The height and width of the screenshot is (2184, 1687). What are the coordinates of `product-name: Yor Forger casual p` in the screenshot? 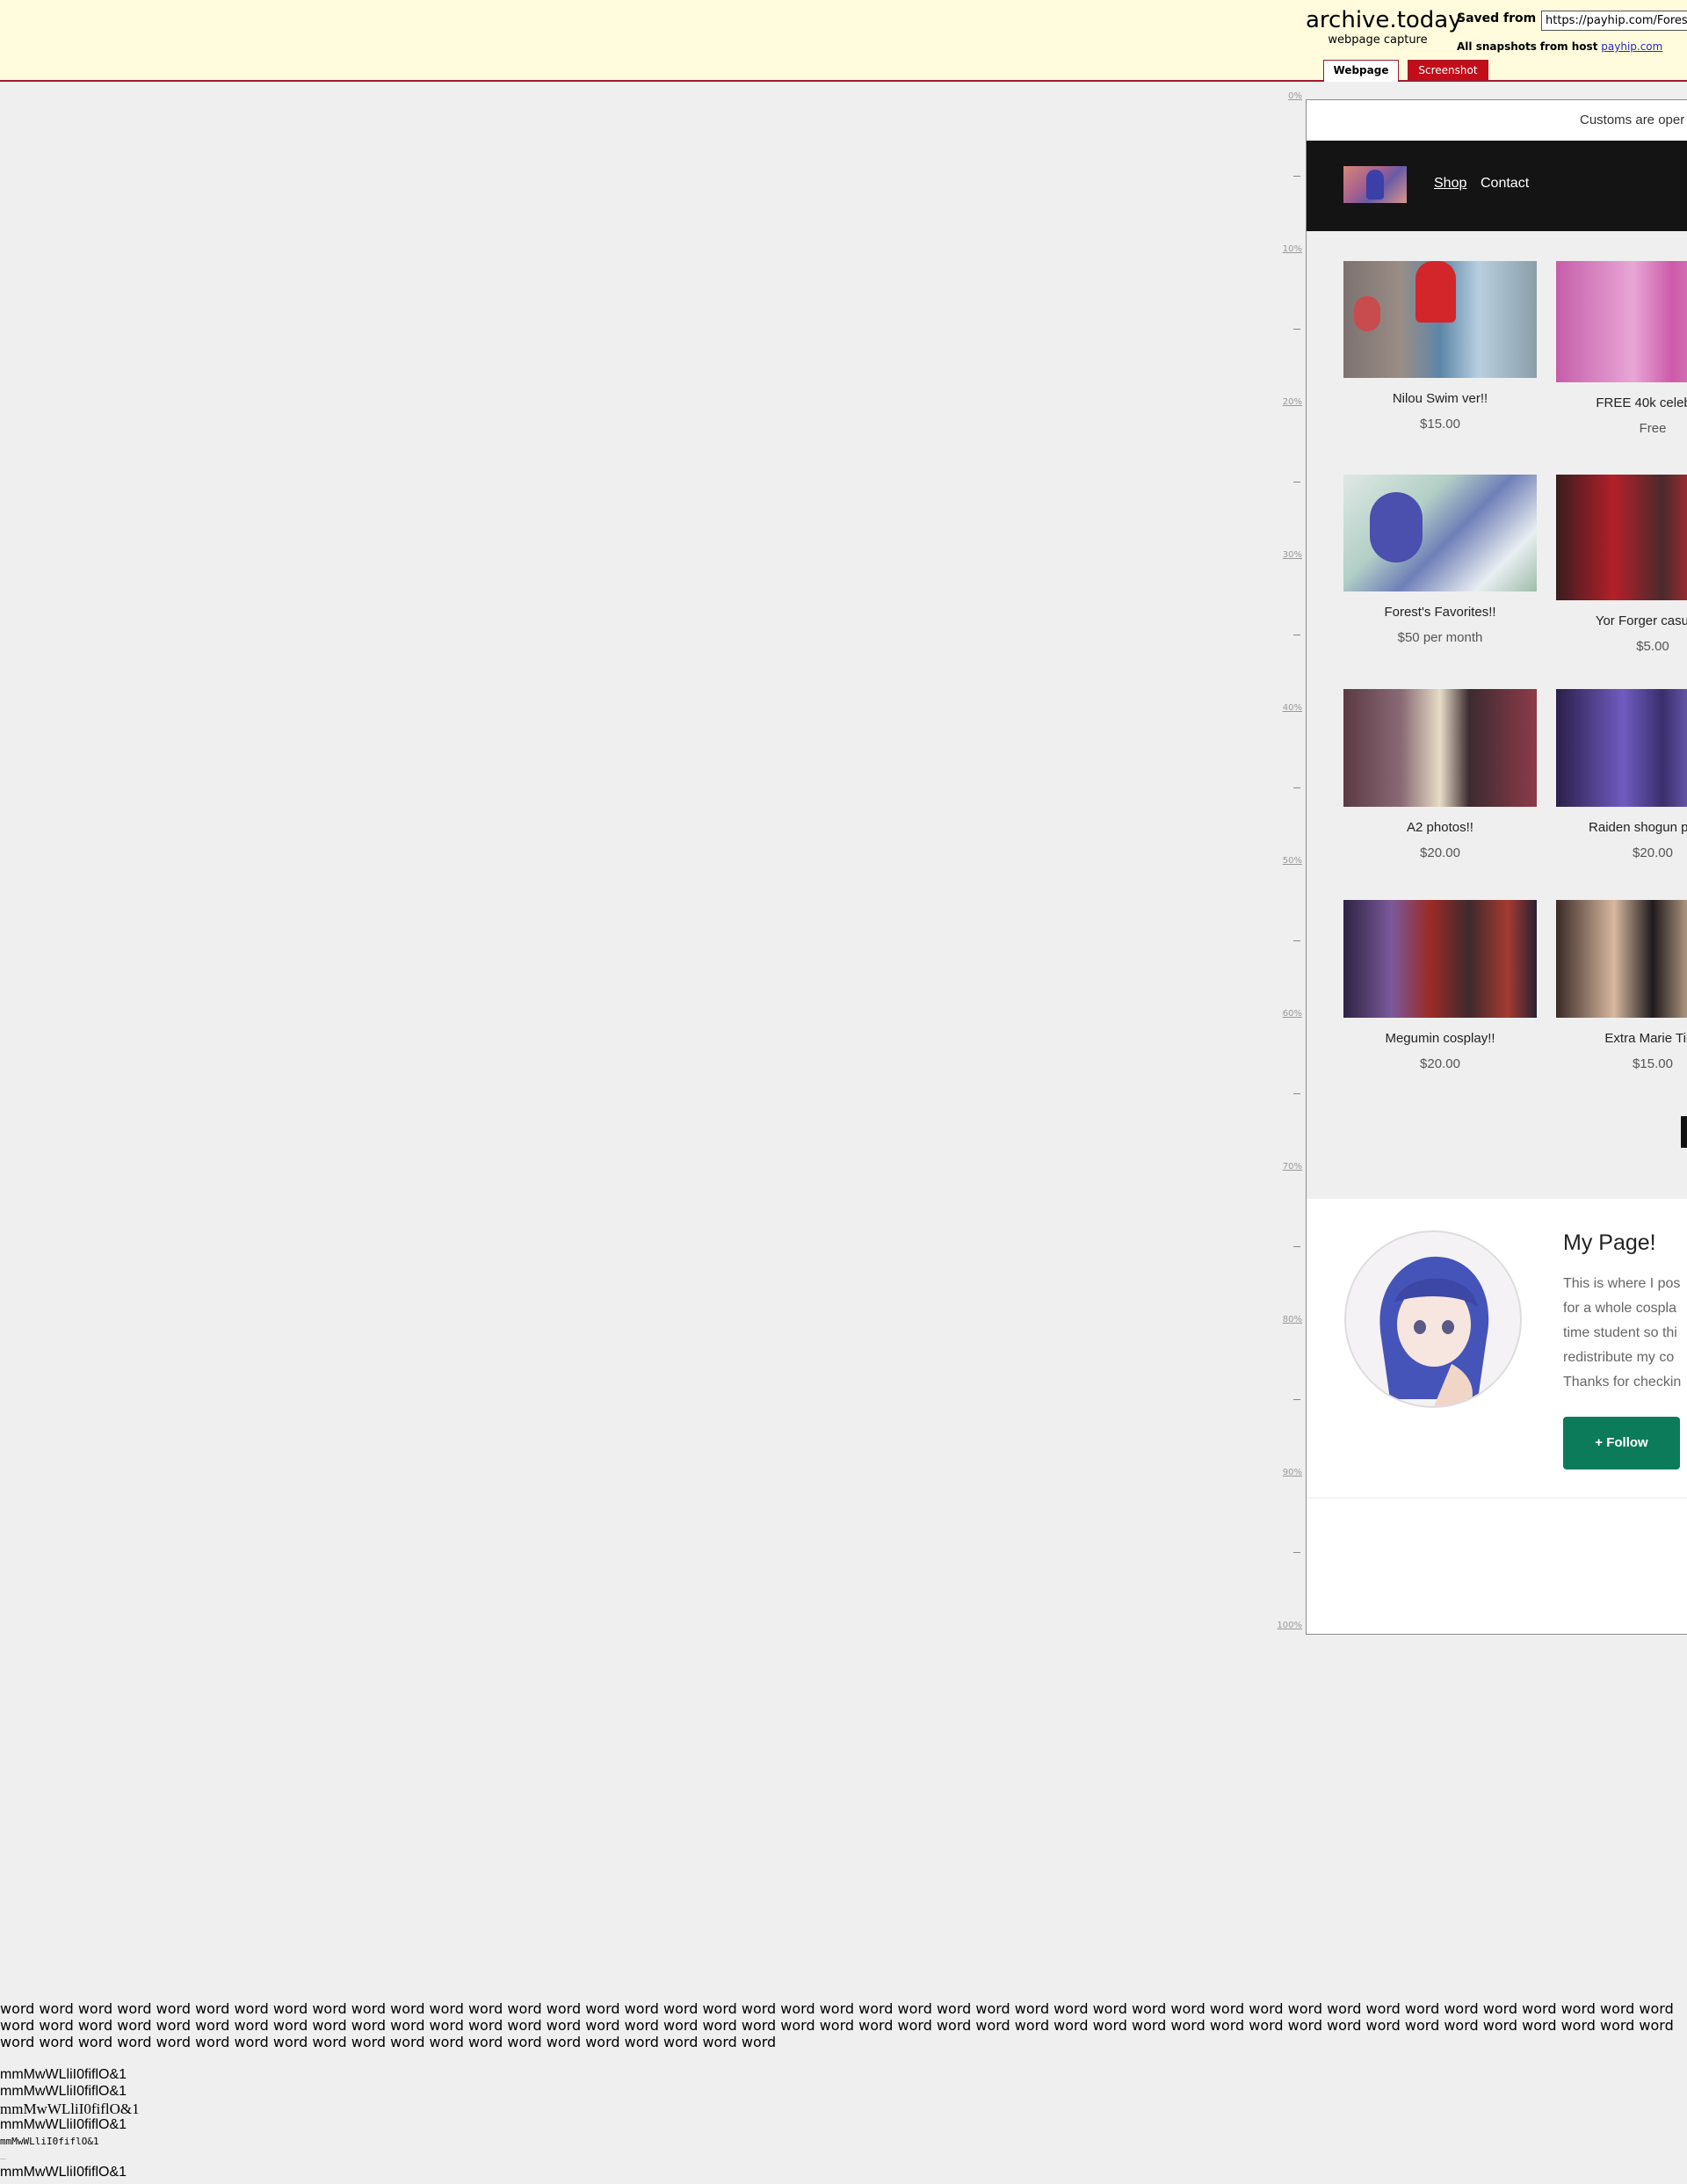 It's located at (1621, 620).